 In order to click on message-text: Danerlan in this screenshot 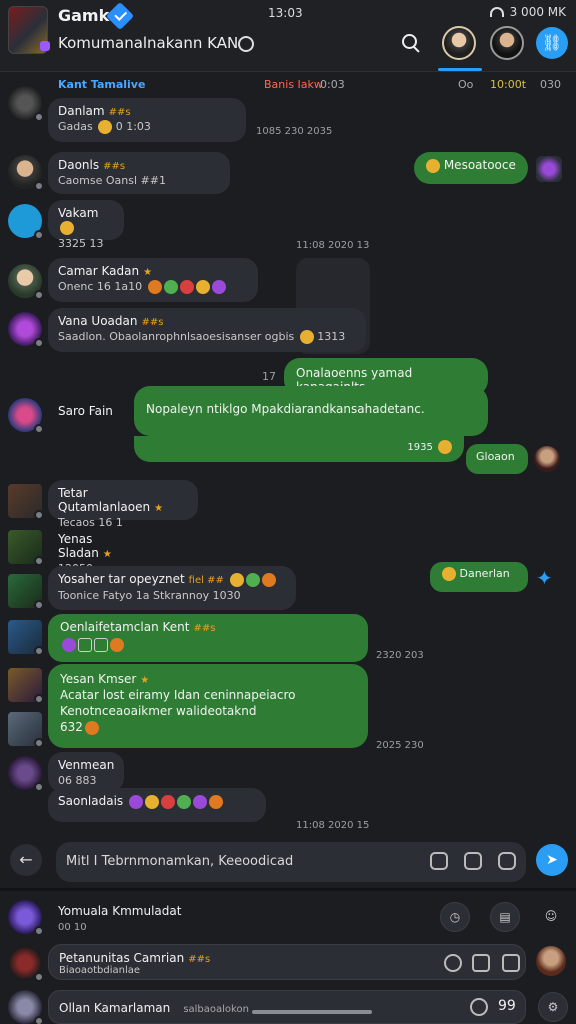, I will do `click(484, 573)`.